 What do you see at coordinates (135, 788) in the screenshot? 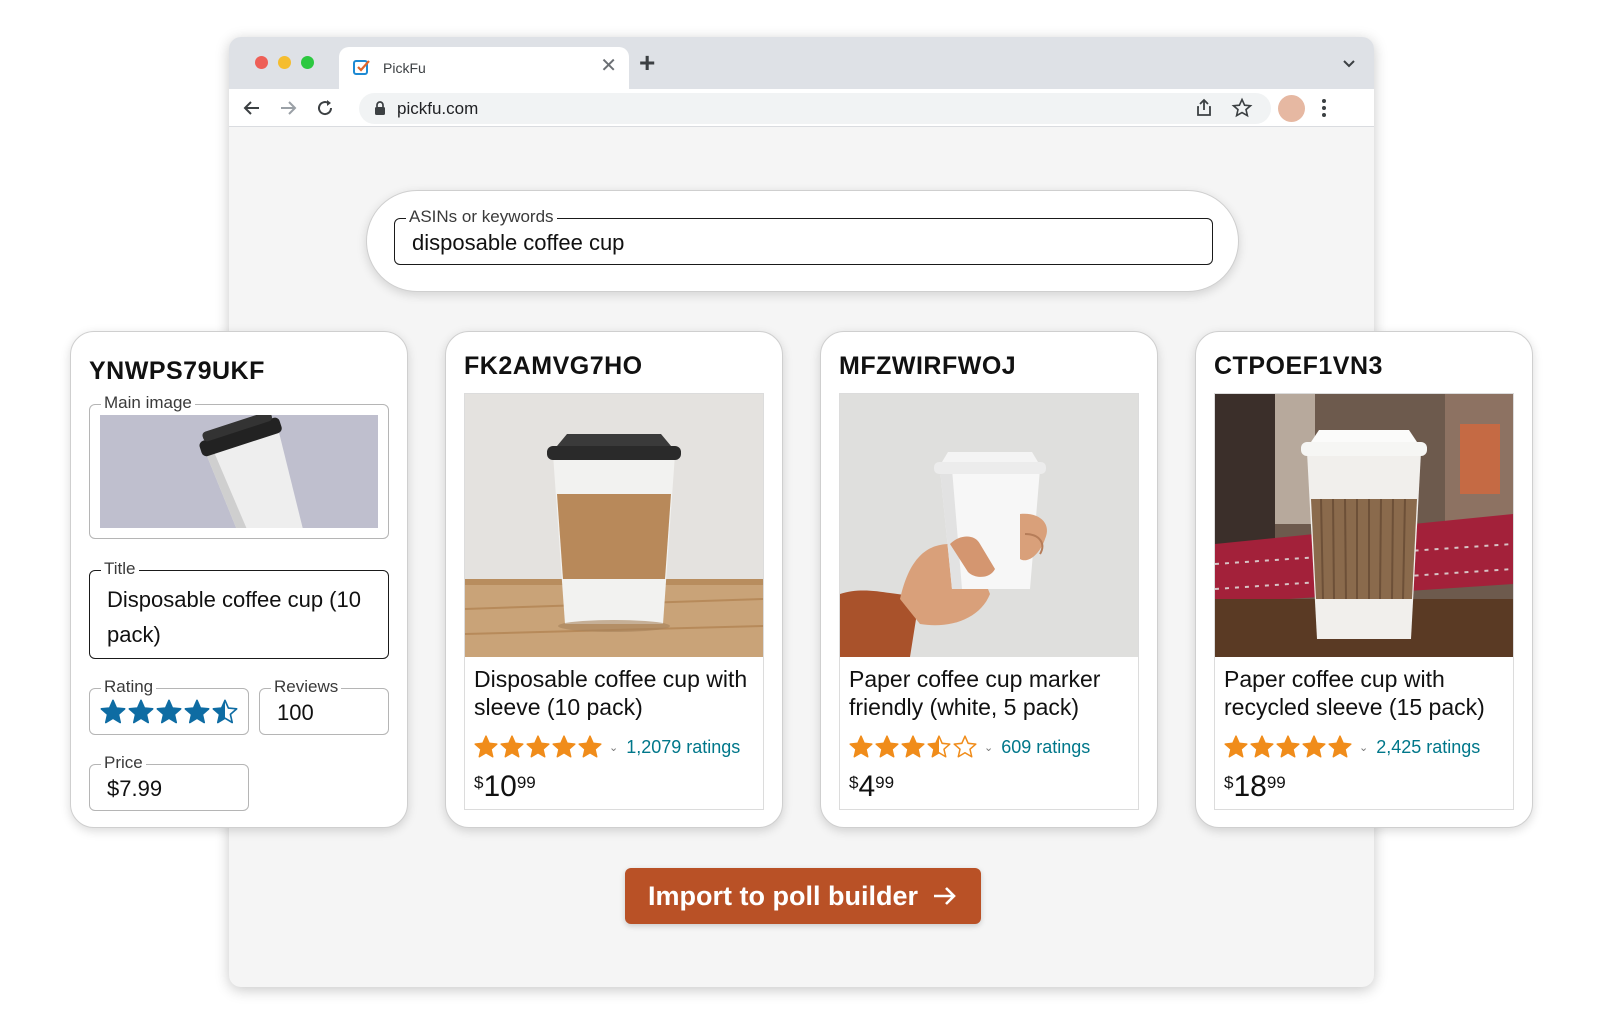
I see `price-value: $7.99` at bounding box center [135, 788].